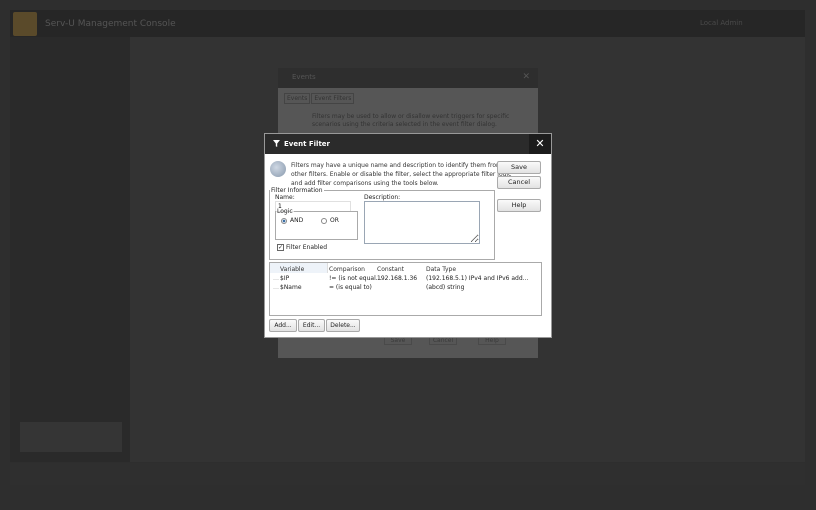  I want to click on cell-constant: 192.168.1.36, so click(397, 278).